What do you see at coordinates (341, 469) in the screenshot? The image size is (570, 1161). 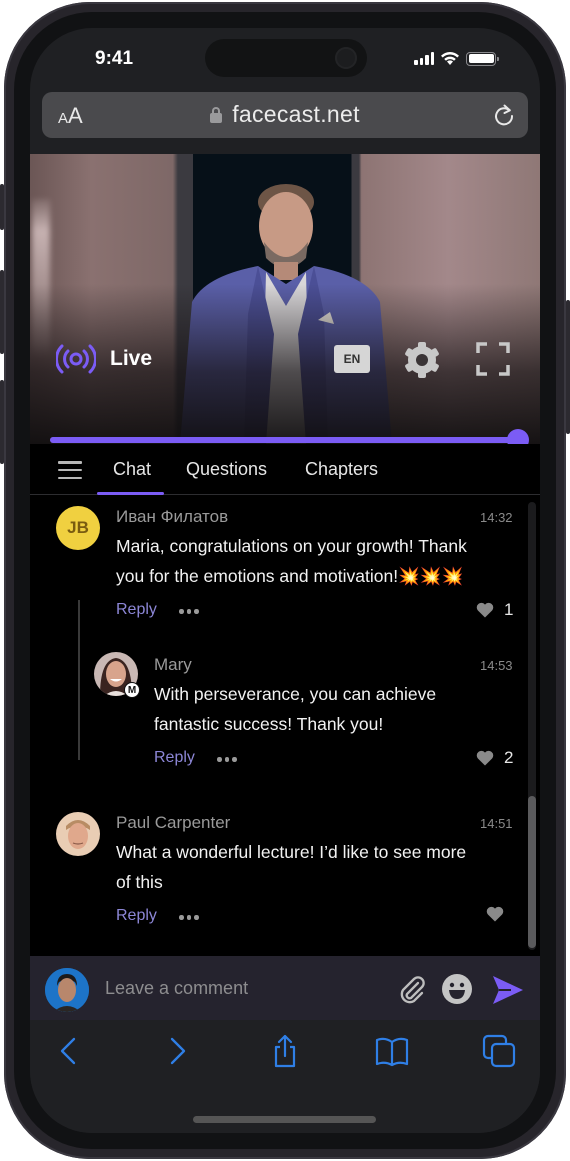 I see `tab-chapters: Chapters` at bounding box center [341, 469].